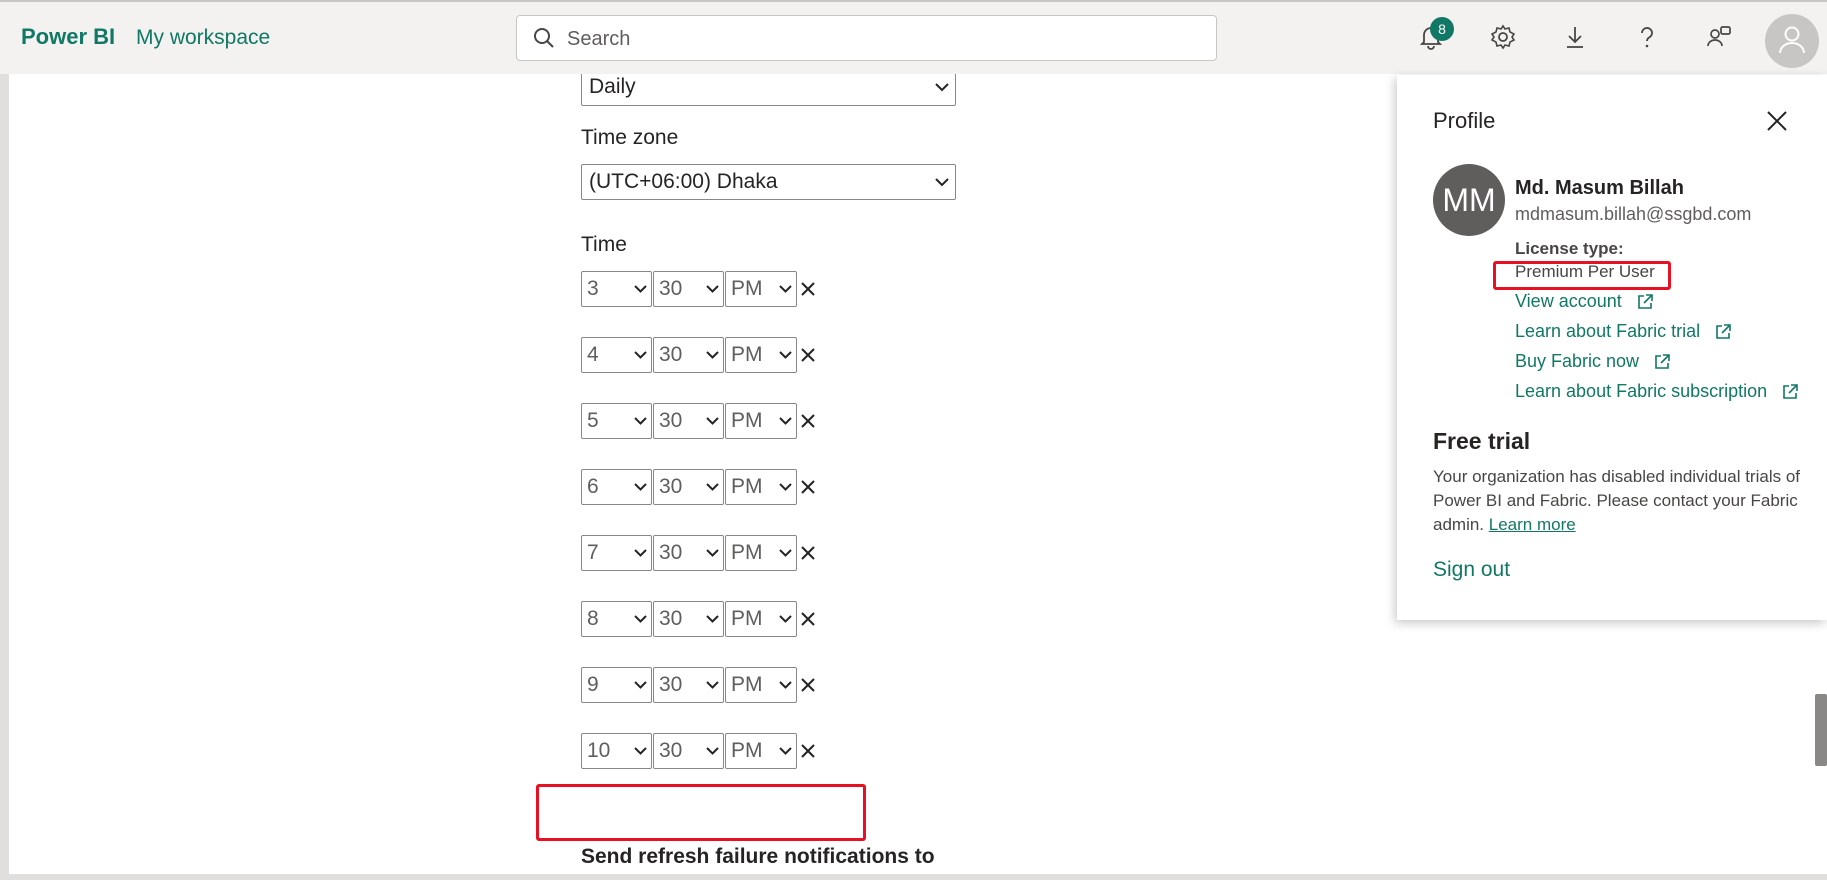 This screenshot has height=880, width=1827. I want to click on settings-button, so click(1503, 39).